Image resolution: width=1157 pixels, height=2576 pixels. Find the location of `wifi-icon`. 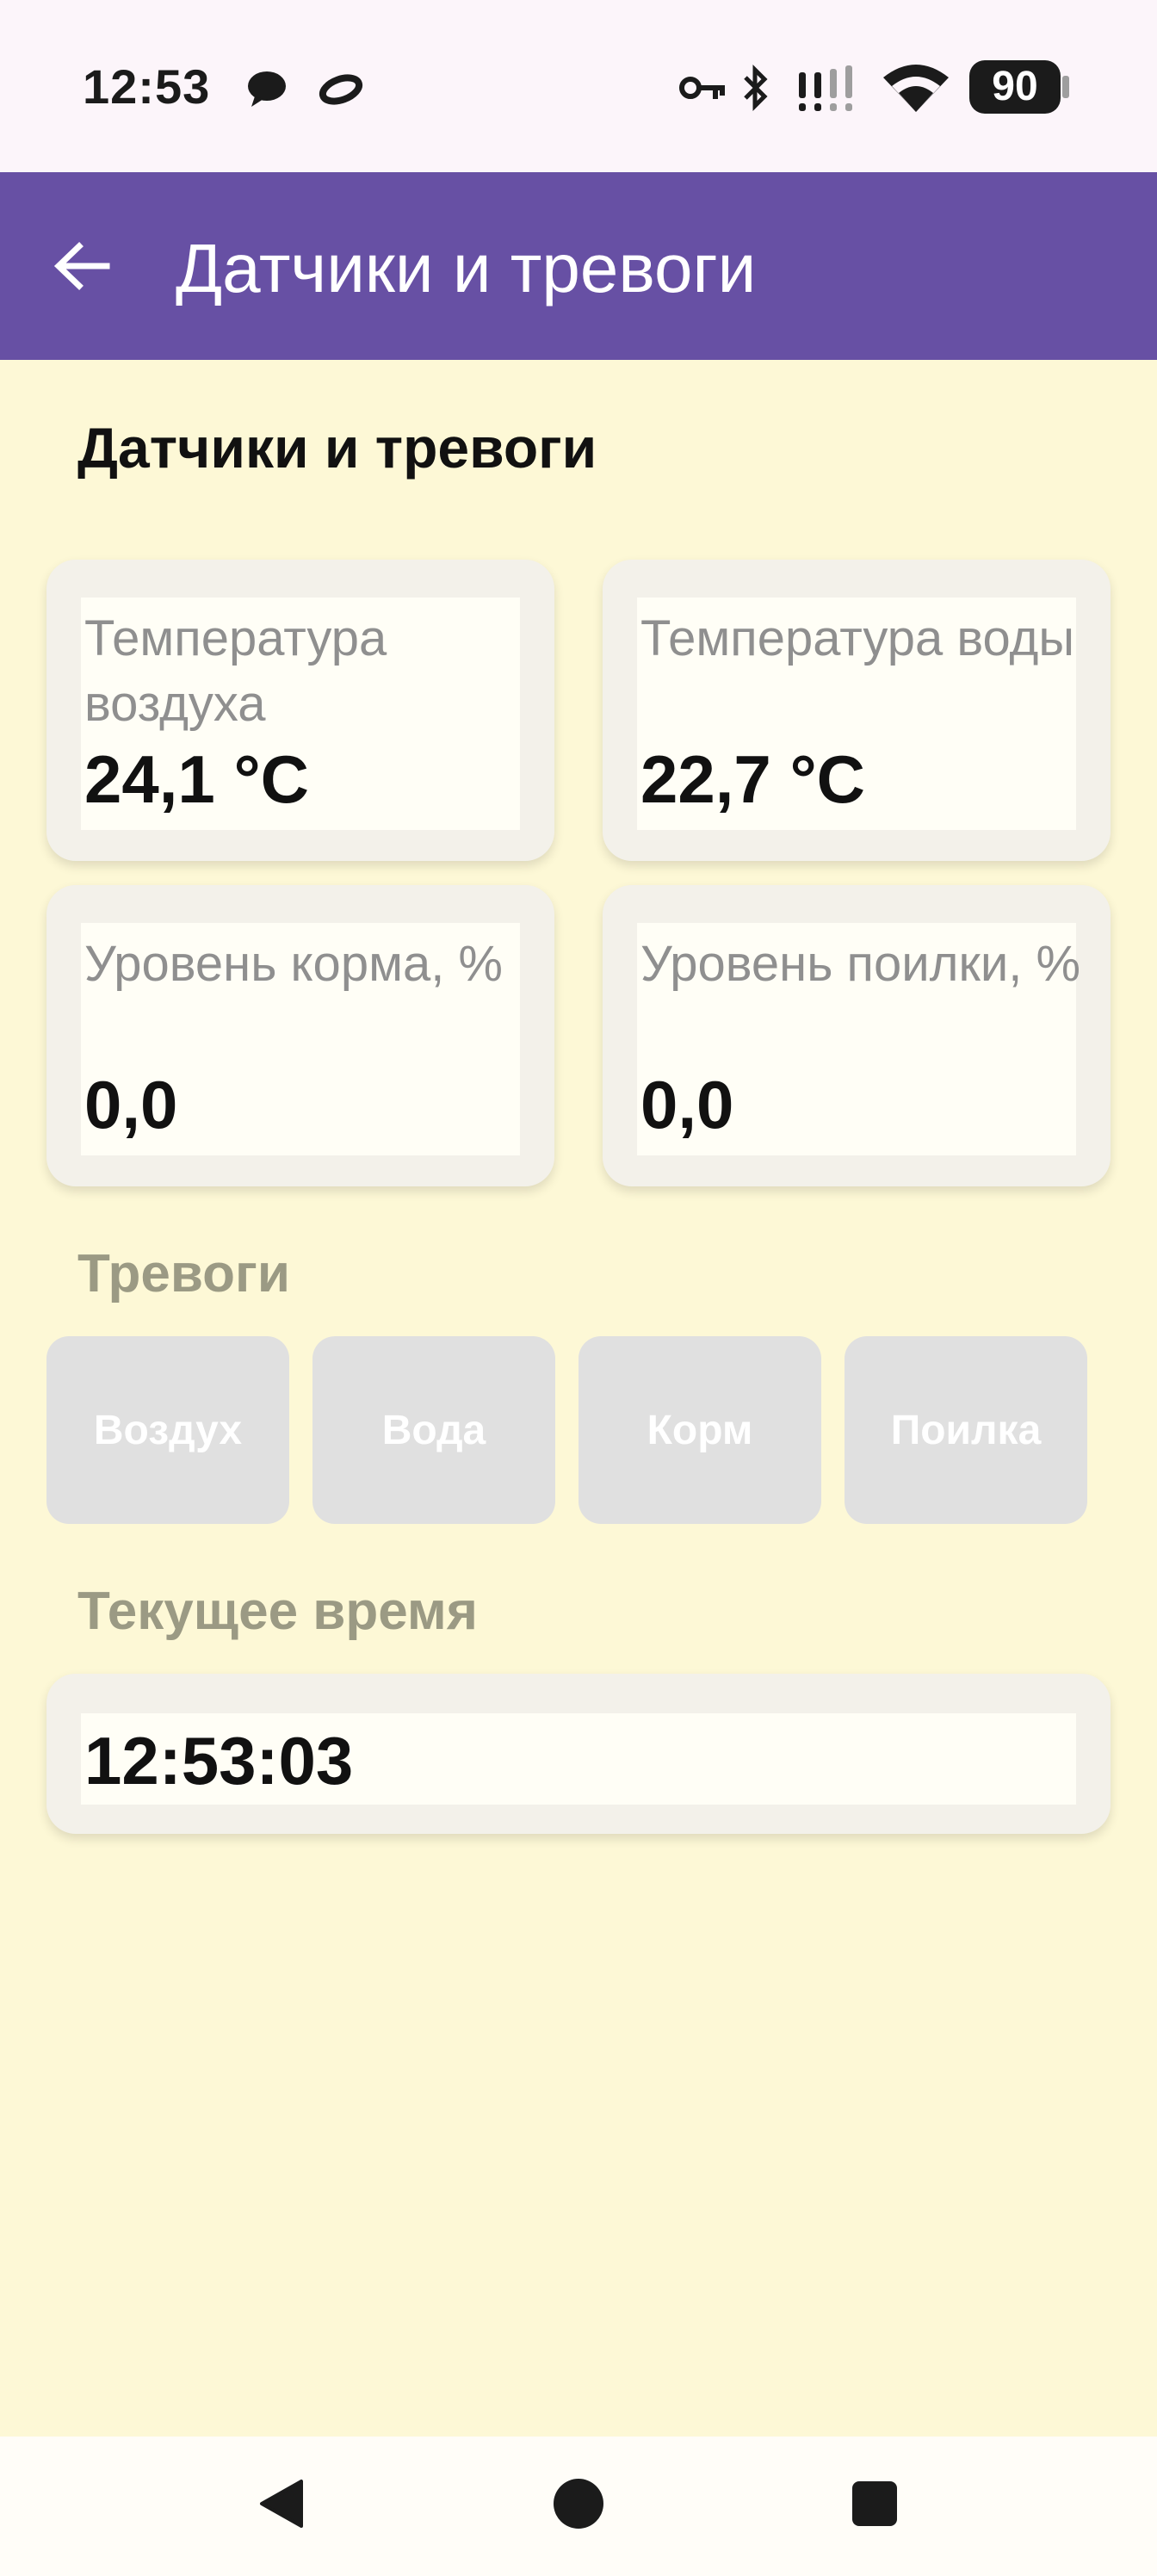

wifi-icon is located at coordinates (916, 88).